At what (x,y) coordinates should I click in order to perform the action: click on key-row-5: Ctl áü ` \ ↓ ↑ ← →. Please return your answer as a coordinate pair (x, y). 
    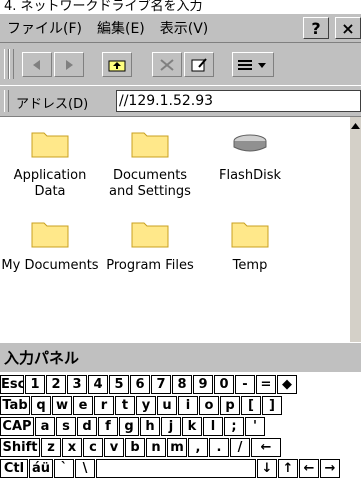
    Looking at the image, I should click on (170, 469).